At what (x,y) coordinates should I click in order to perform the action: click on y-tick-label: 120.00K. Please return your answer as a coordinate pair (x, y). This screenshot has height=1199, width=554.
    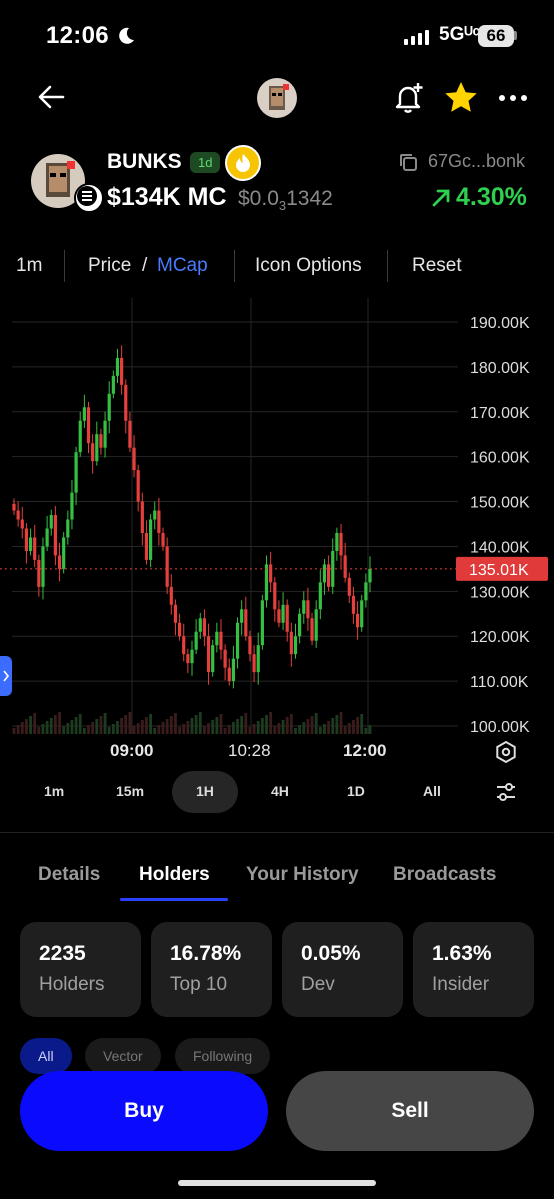
    Looking at the image, I should click on (500, 637).